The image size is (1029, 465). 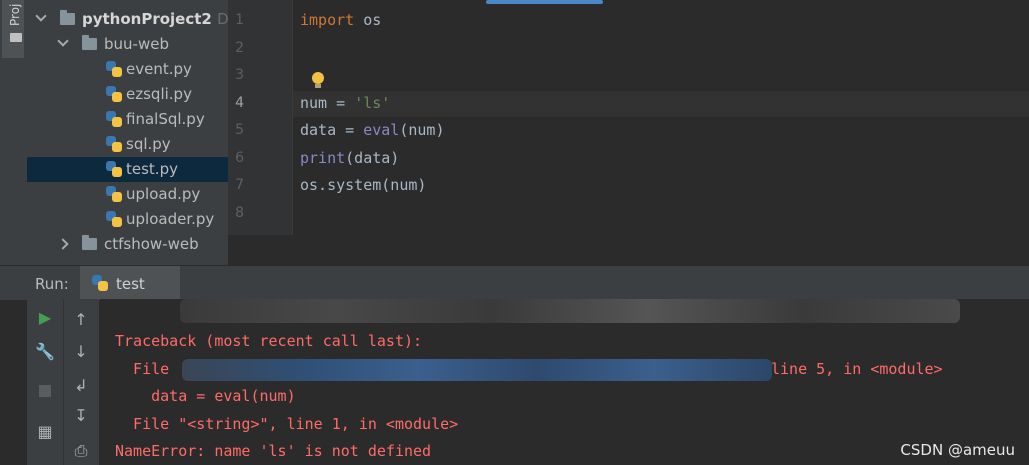 I want to click on code-text: os, so click(x=368, y=20).